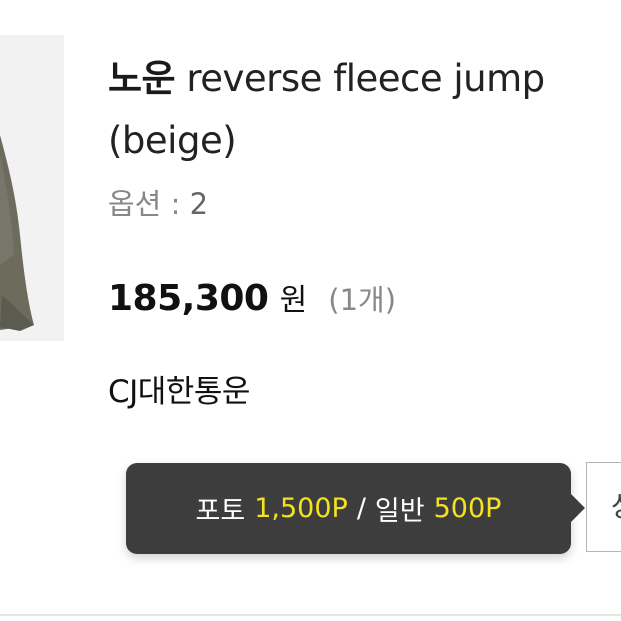  What do you see at coordinates (365, 78) in the screenshot?
I see `product-name: reverse fleece jump` at bounding box center [365, 78].